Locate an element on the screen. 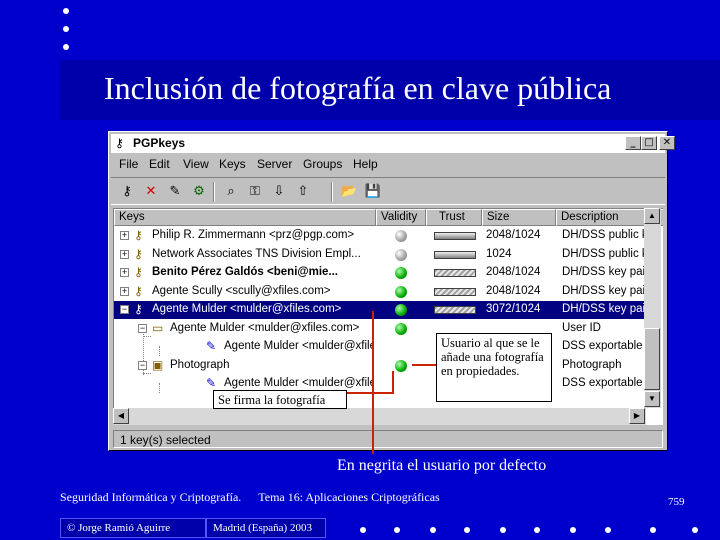 Image resolution: width=720 pixels, height=540 pixels. column-header-validity: Validity is located at coordinates (401, 217).